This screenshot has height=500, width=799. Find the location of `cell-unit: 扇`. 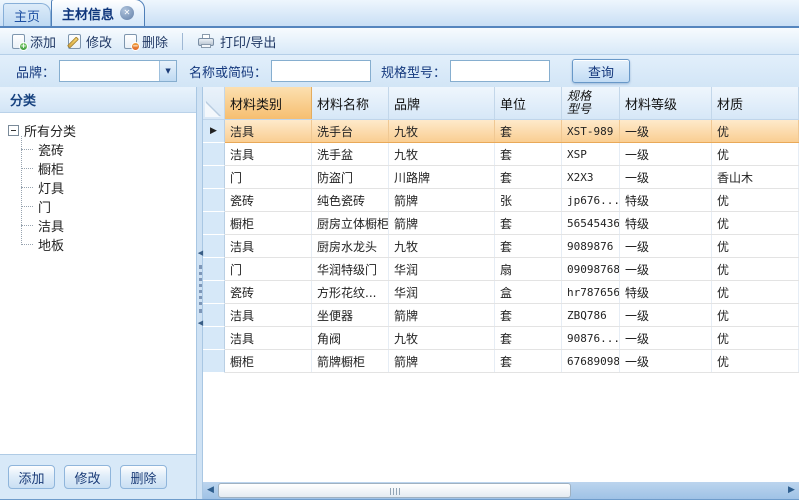

cell-unit: 扇 is located at coordinates (528, 269).